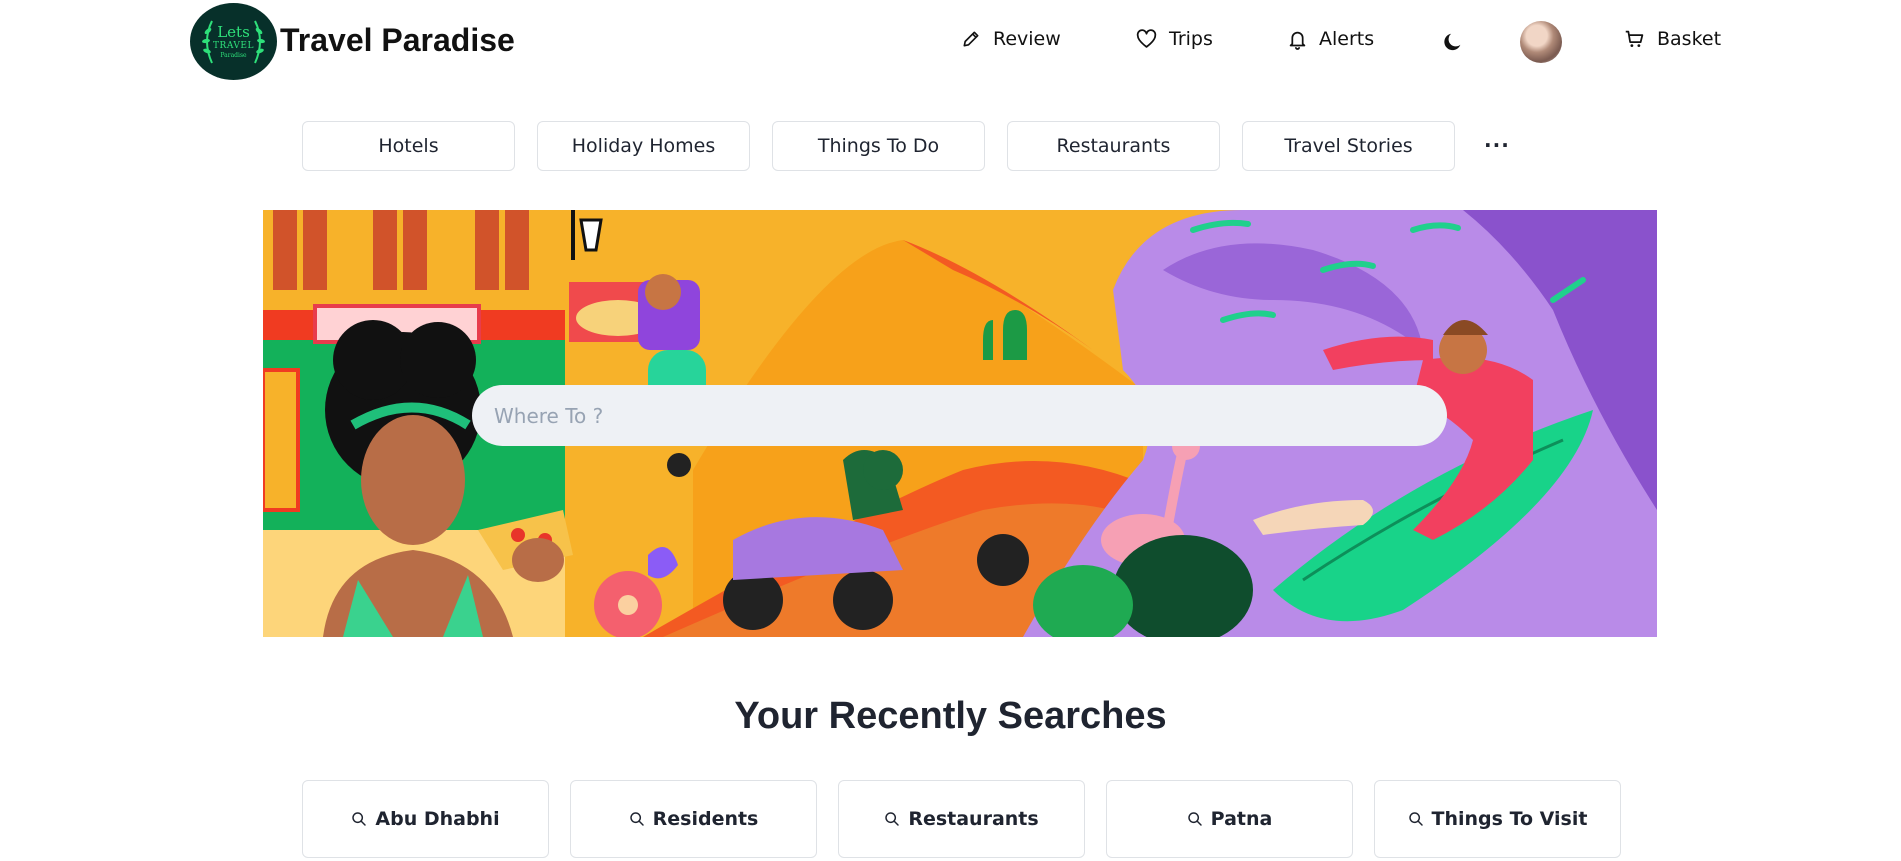 The width and height of the screenshot is (1901, 861). Describe the element at coordinates (1241, 819) in the screenshot. I see `recent-search-label: Patna` at that location.